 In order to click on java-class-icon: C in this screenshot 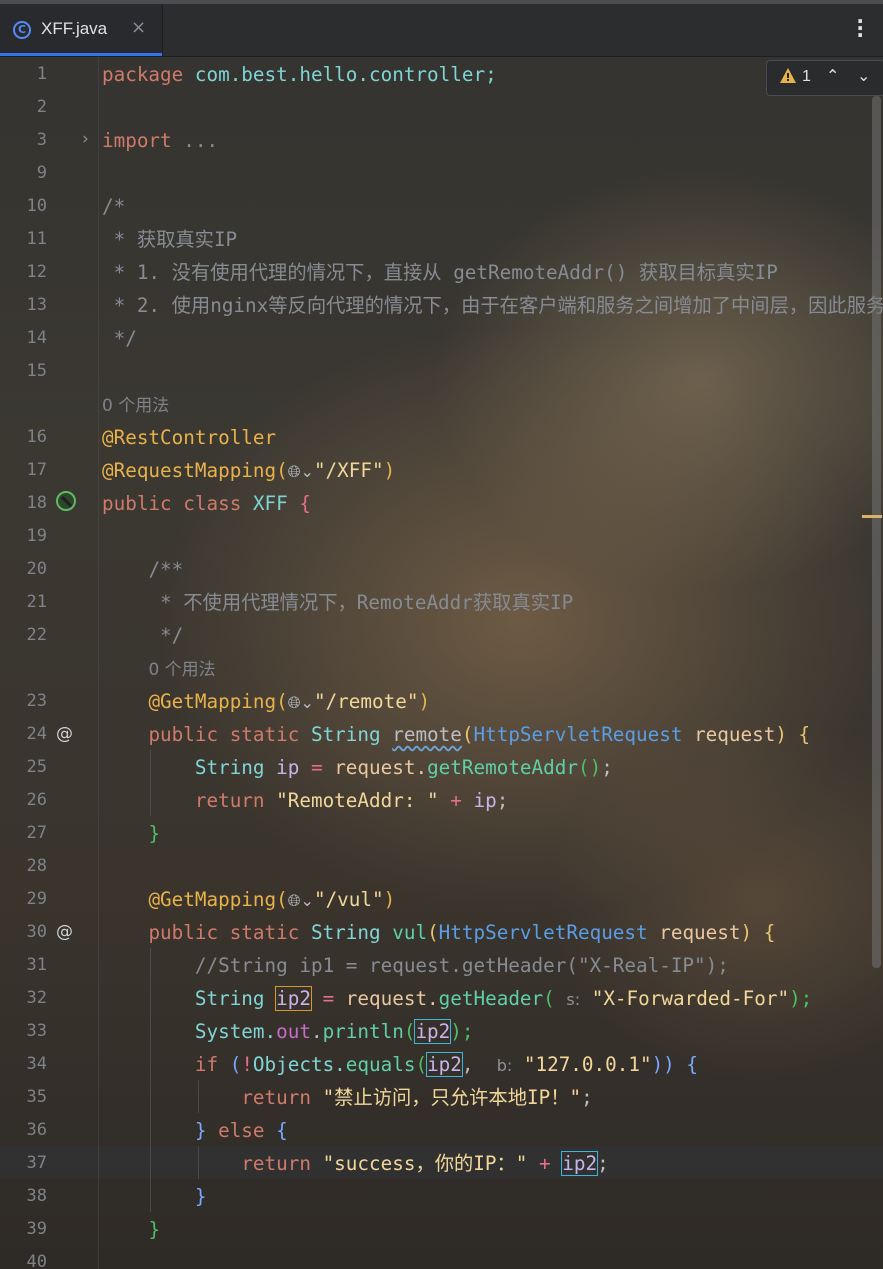, I will do `click(22, 30)`.